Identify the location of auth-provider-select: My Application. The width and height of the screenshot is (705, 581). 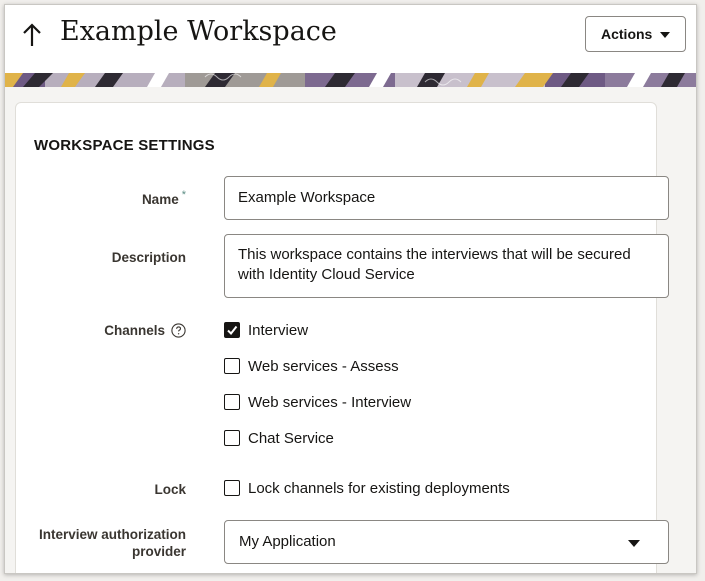
(446, 542).